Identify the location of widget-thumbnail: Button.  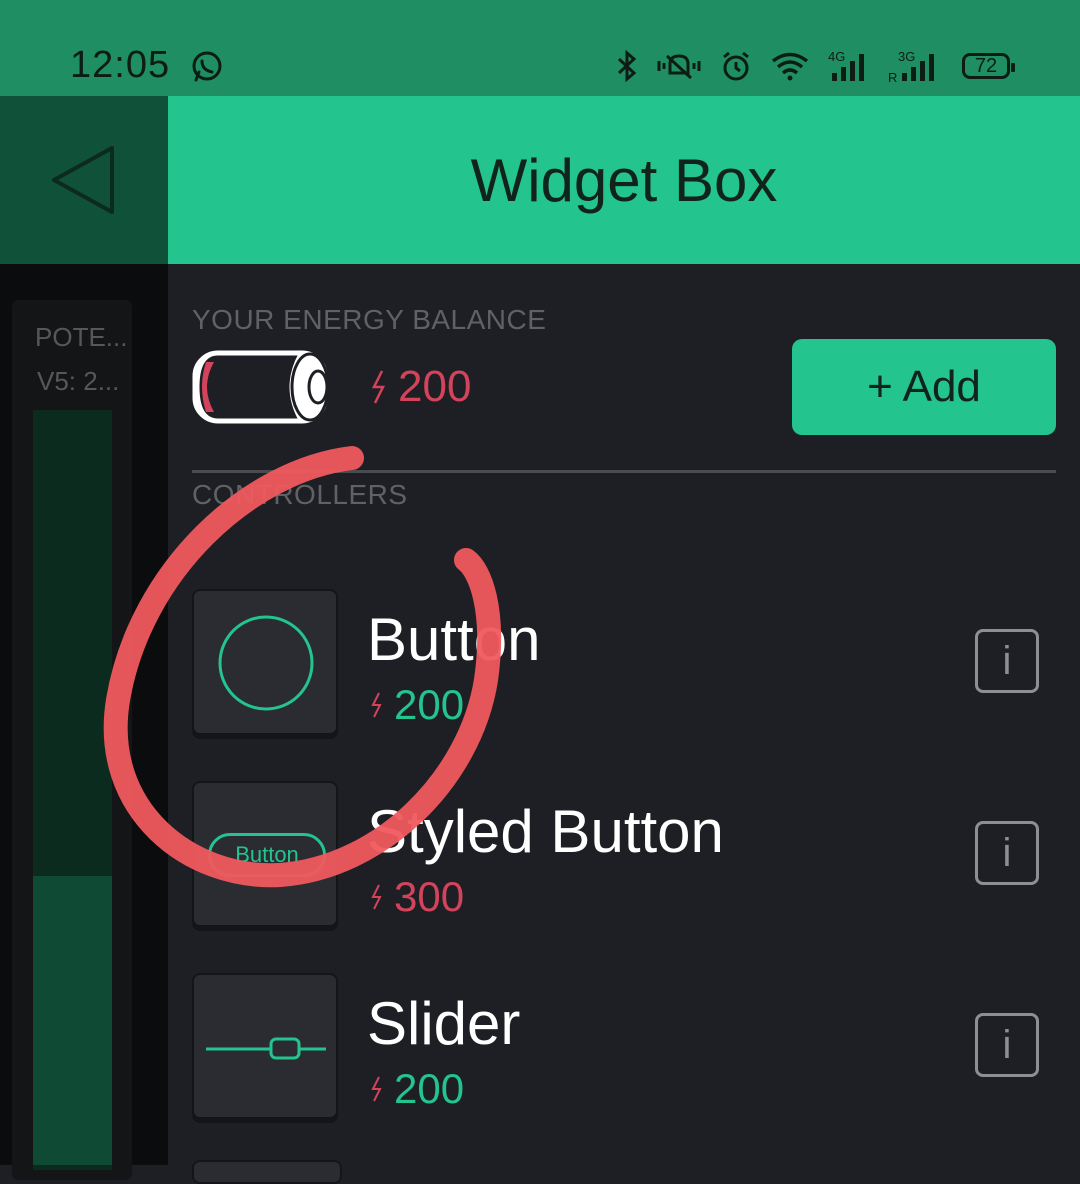
(265, 854).